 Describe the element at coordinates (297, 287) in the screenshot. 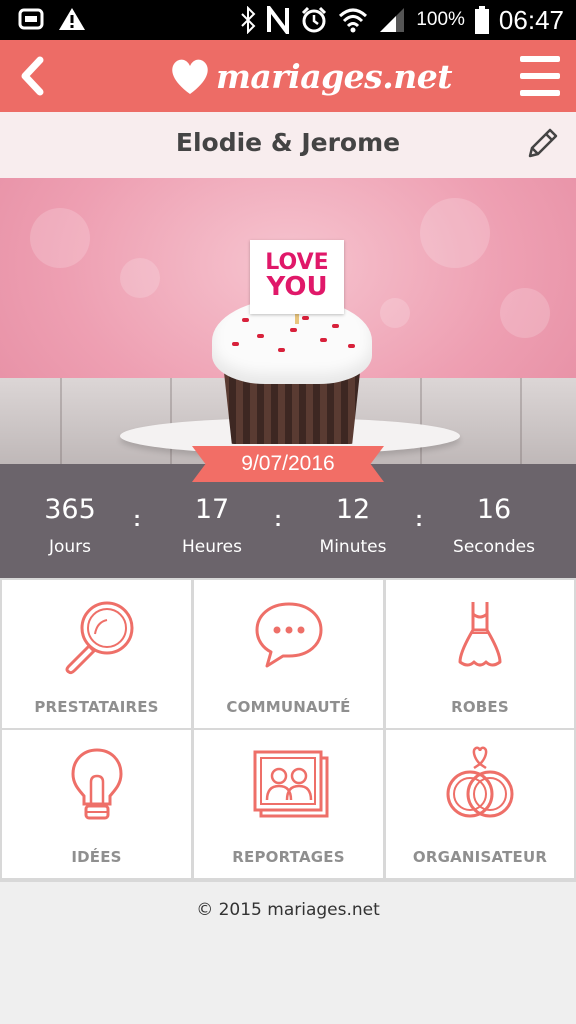

I see `sign-line2: YOU` at that location.